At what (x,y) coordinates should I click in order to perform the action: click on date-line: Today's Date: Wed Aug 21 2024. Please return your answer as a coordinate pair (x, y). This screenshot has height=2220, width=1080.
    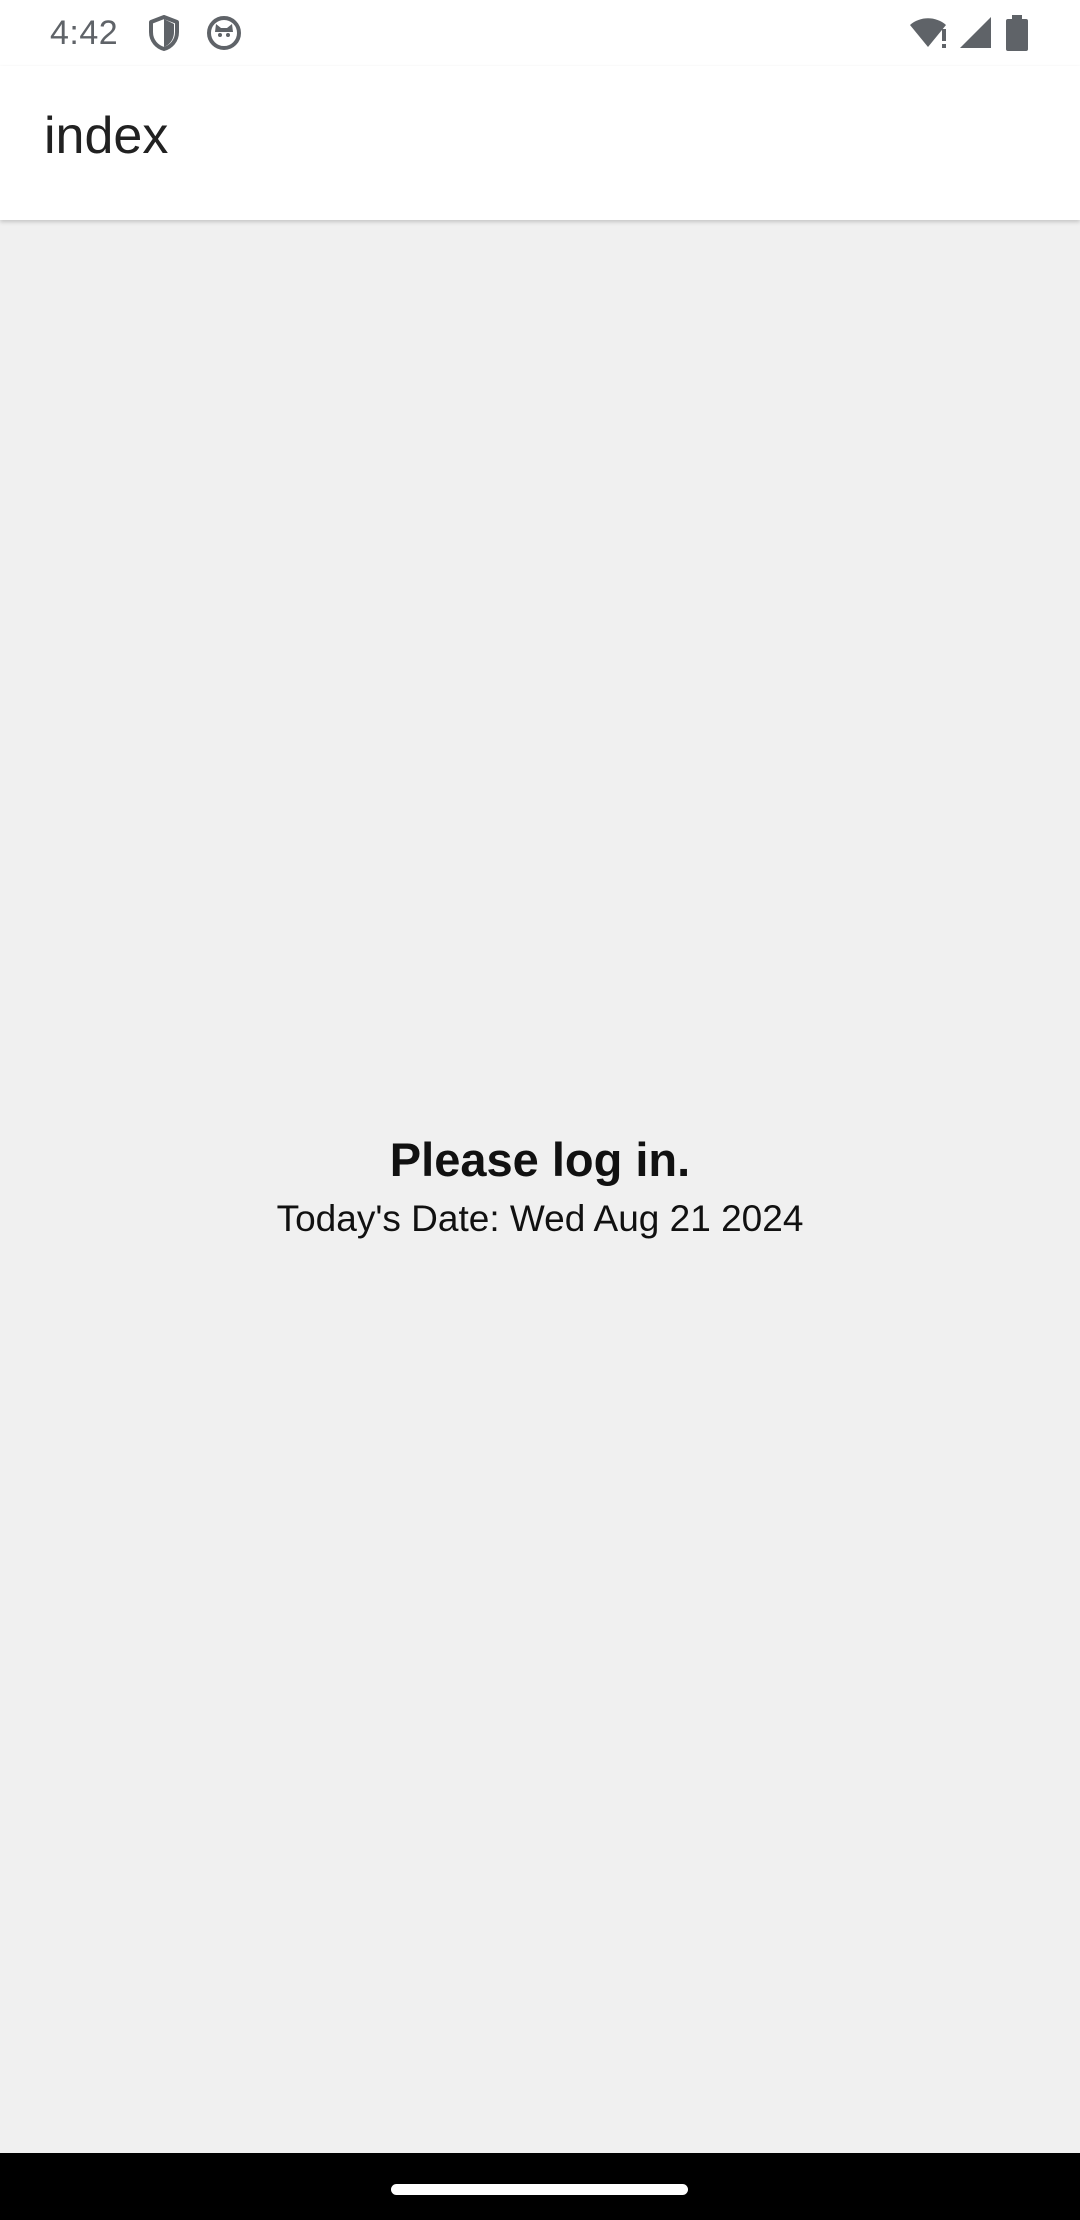
    Looking at the image, I should click on (540, 1219).